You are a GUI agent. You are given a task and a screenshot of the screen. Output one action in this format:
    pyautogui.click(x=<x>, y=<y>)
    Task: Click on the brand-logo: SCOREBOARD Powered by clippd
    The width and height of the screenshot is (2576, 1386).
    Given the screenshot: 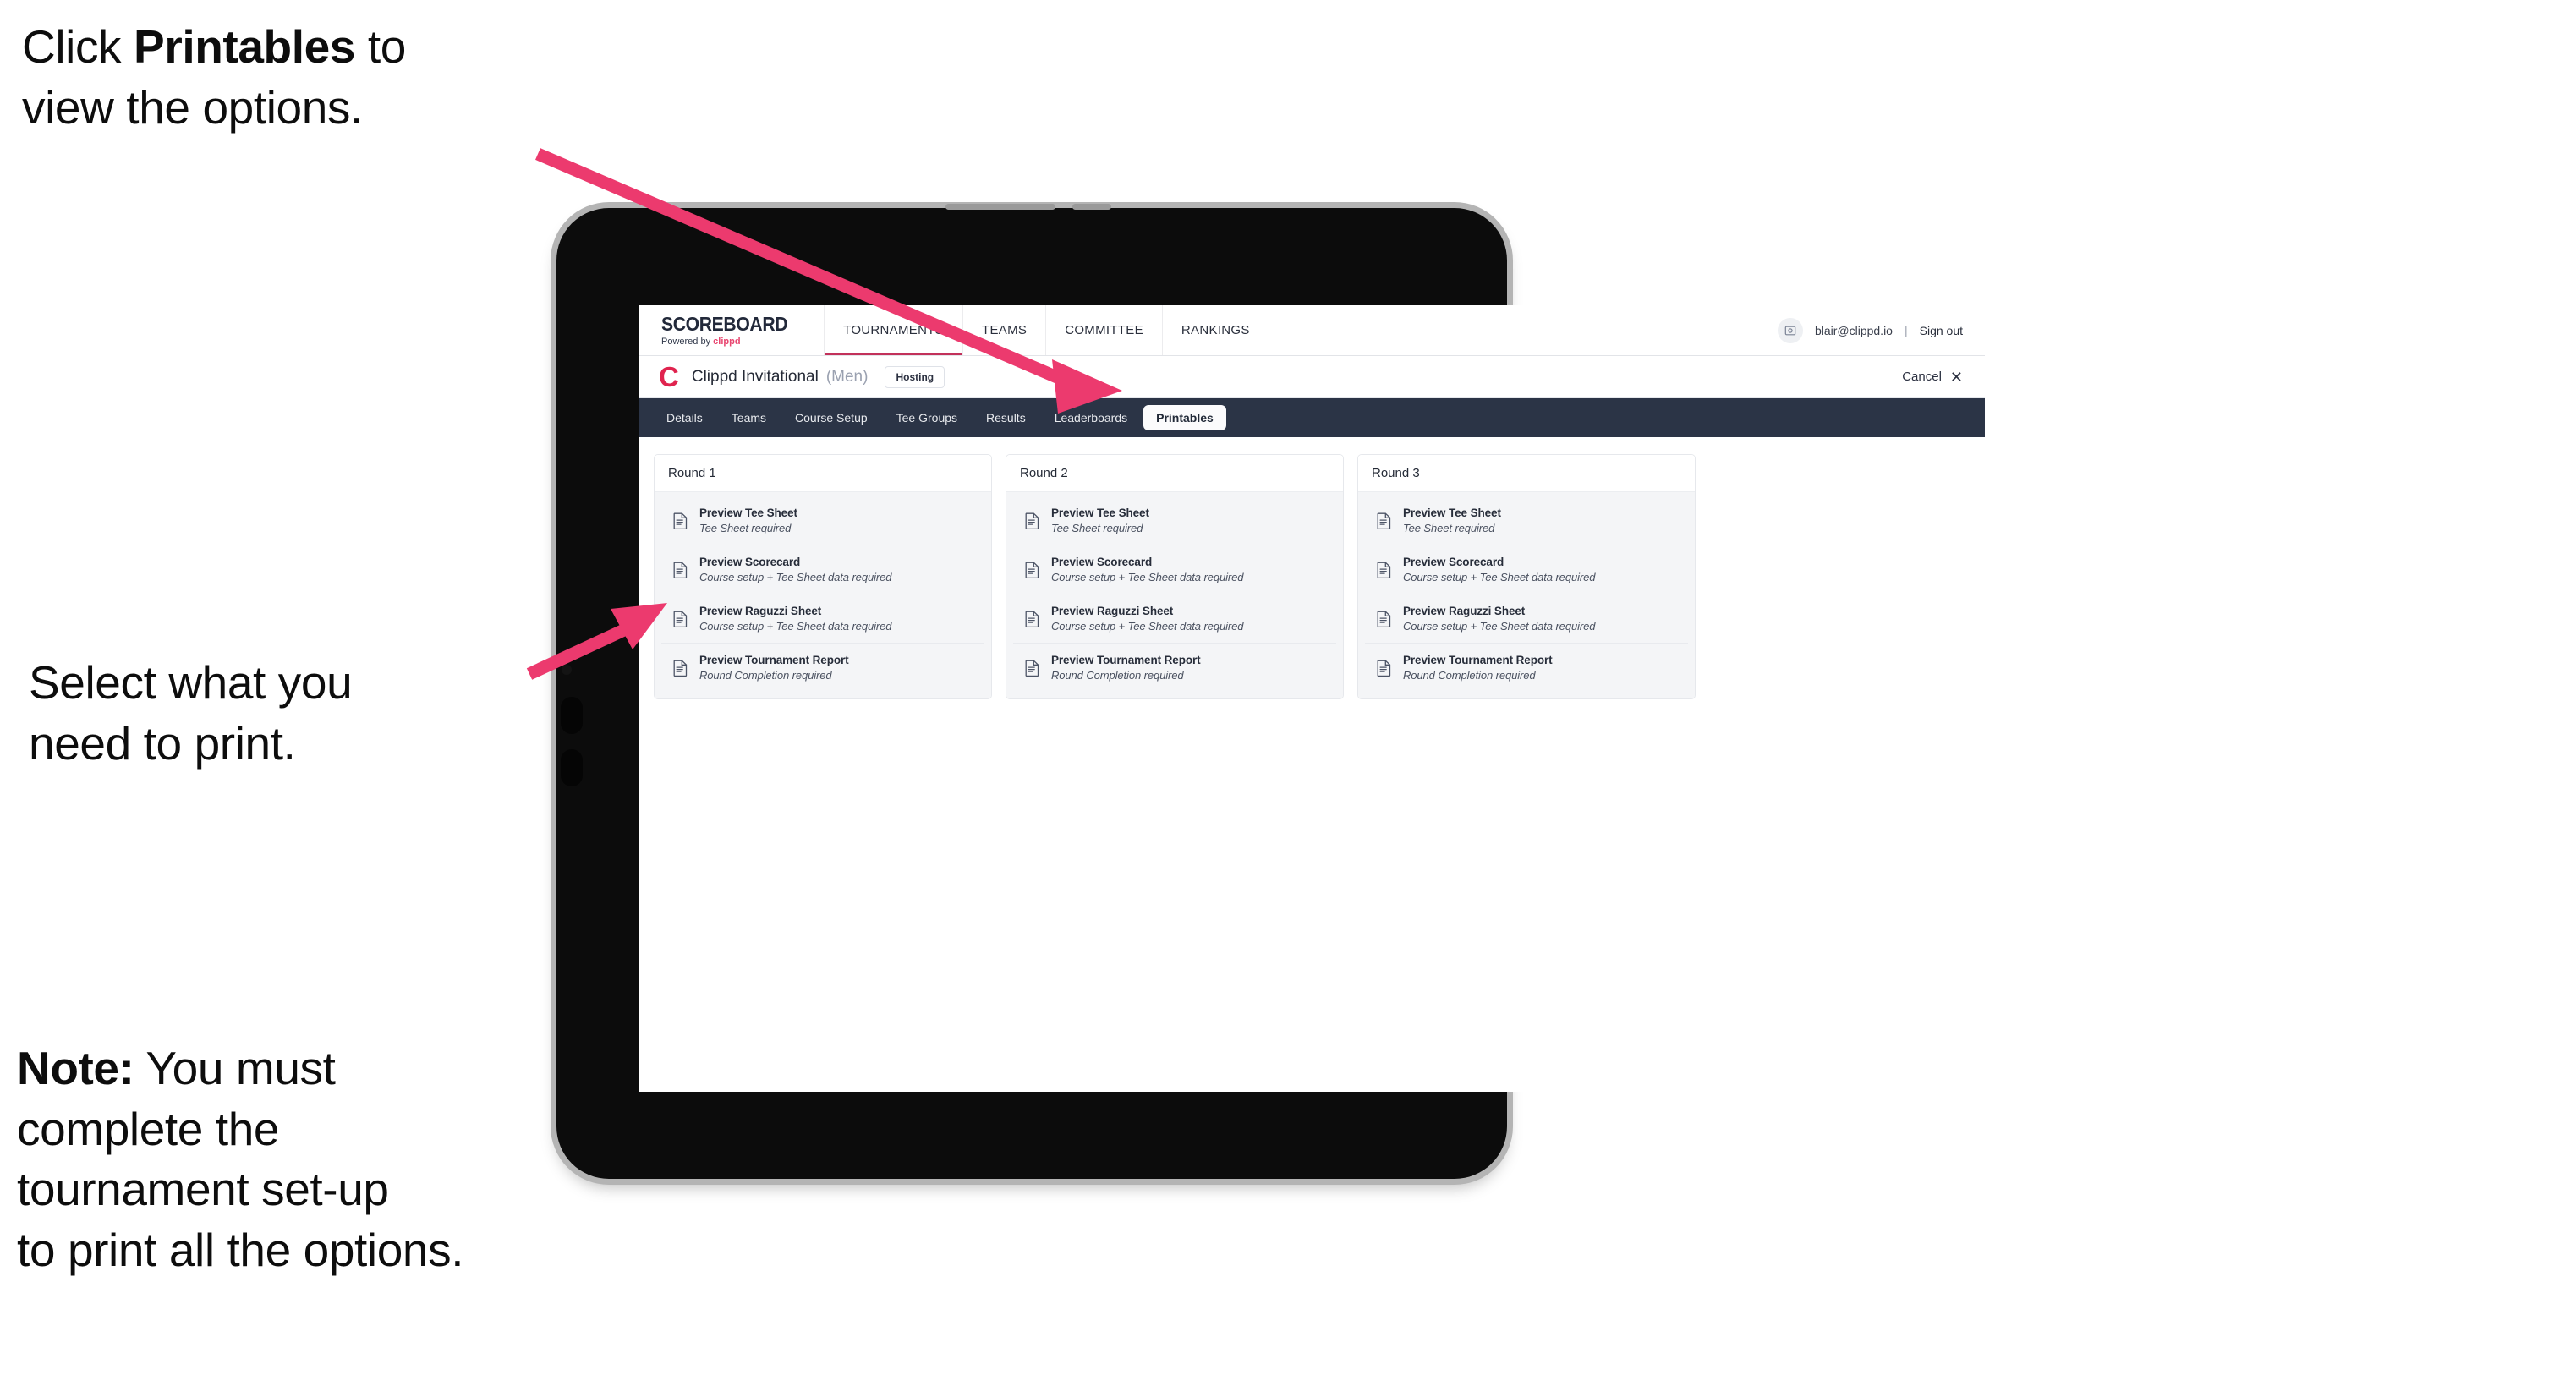 What is the action you would take?
    pyautogui.click(x=742, y=330)
    